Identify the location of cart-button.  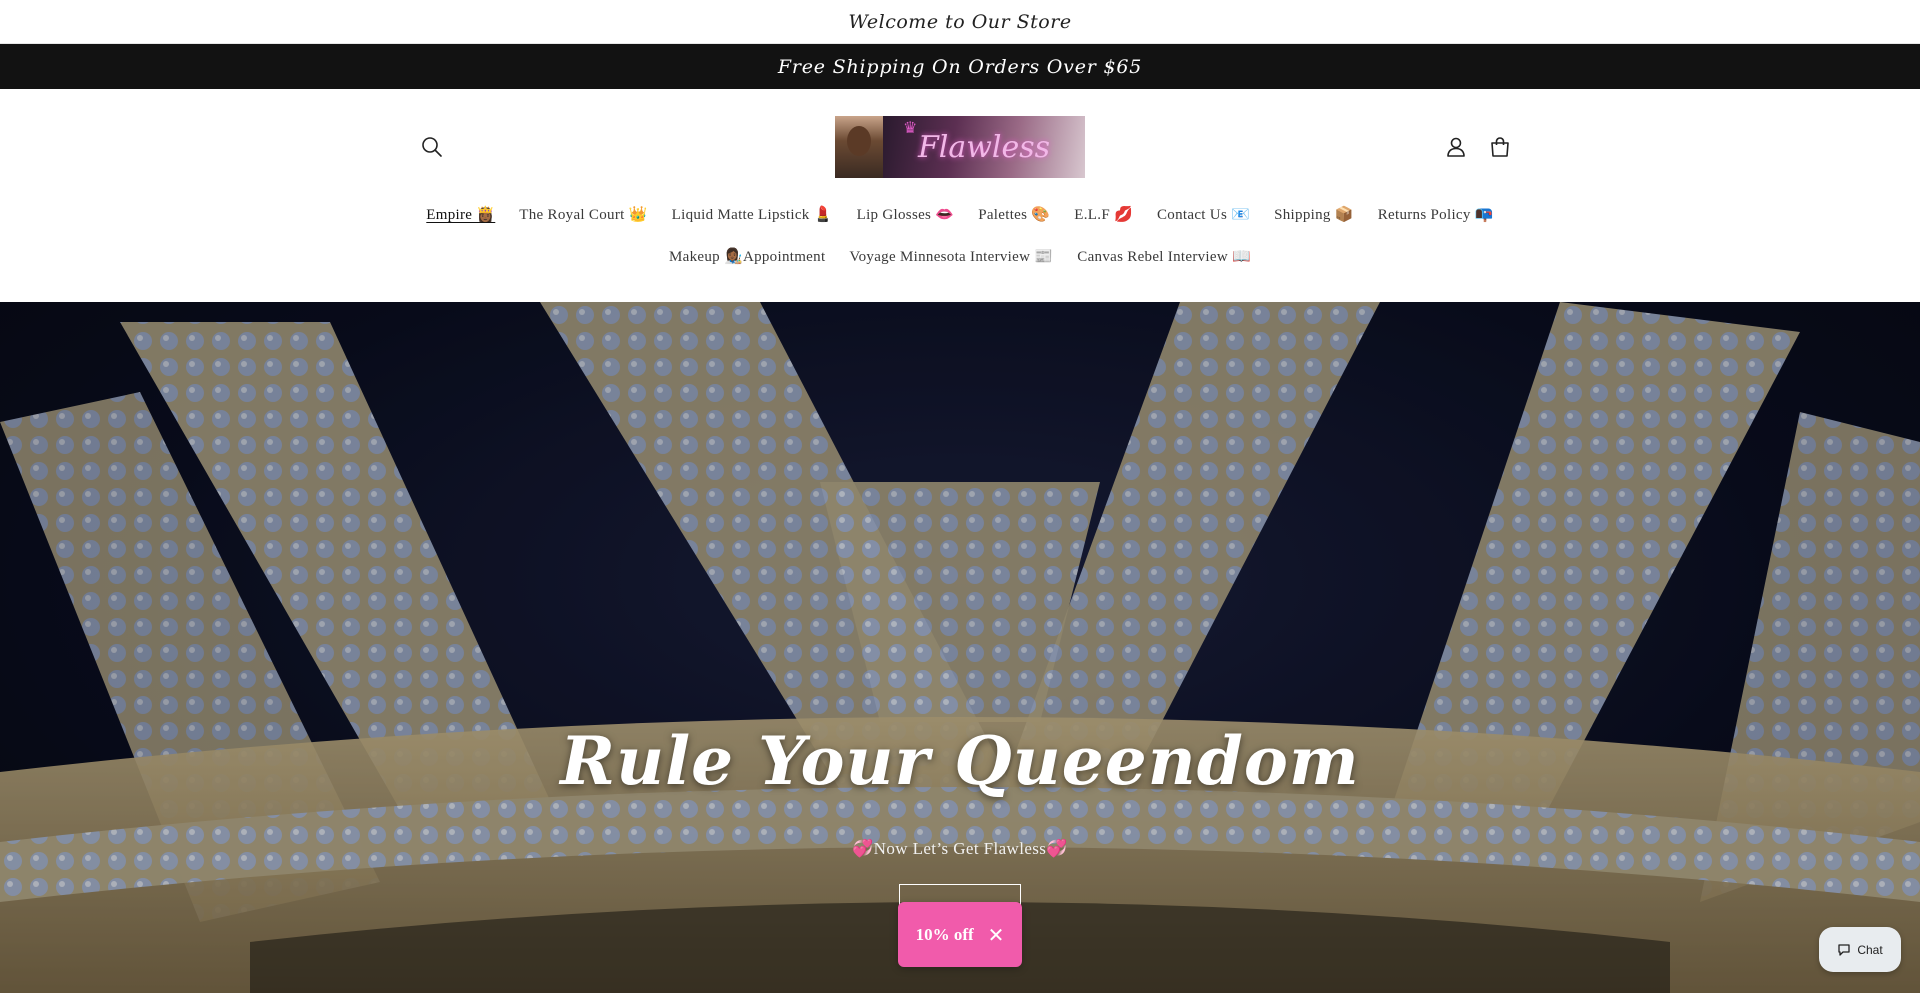
(1500, 147).